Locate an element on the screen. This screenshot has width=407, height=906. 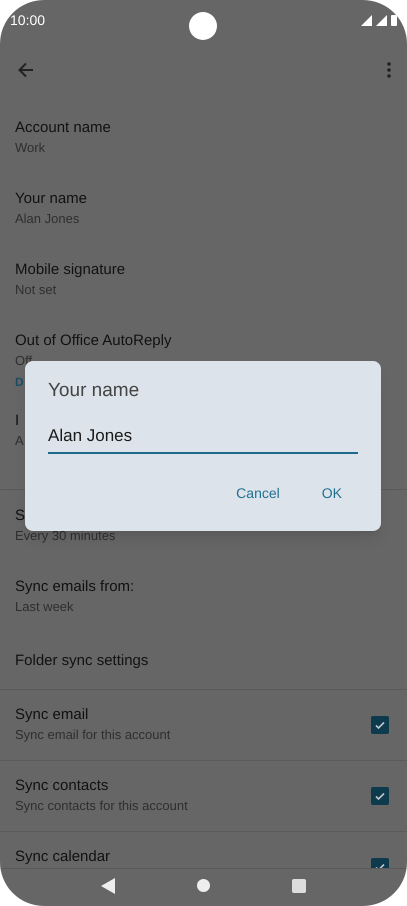
setting-value: Sync email for this account is located at coordinates (92, 735).